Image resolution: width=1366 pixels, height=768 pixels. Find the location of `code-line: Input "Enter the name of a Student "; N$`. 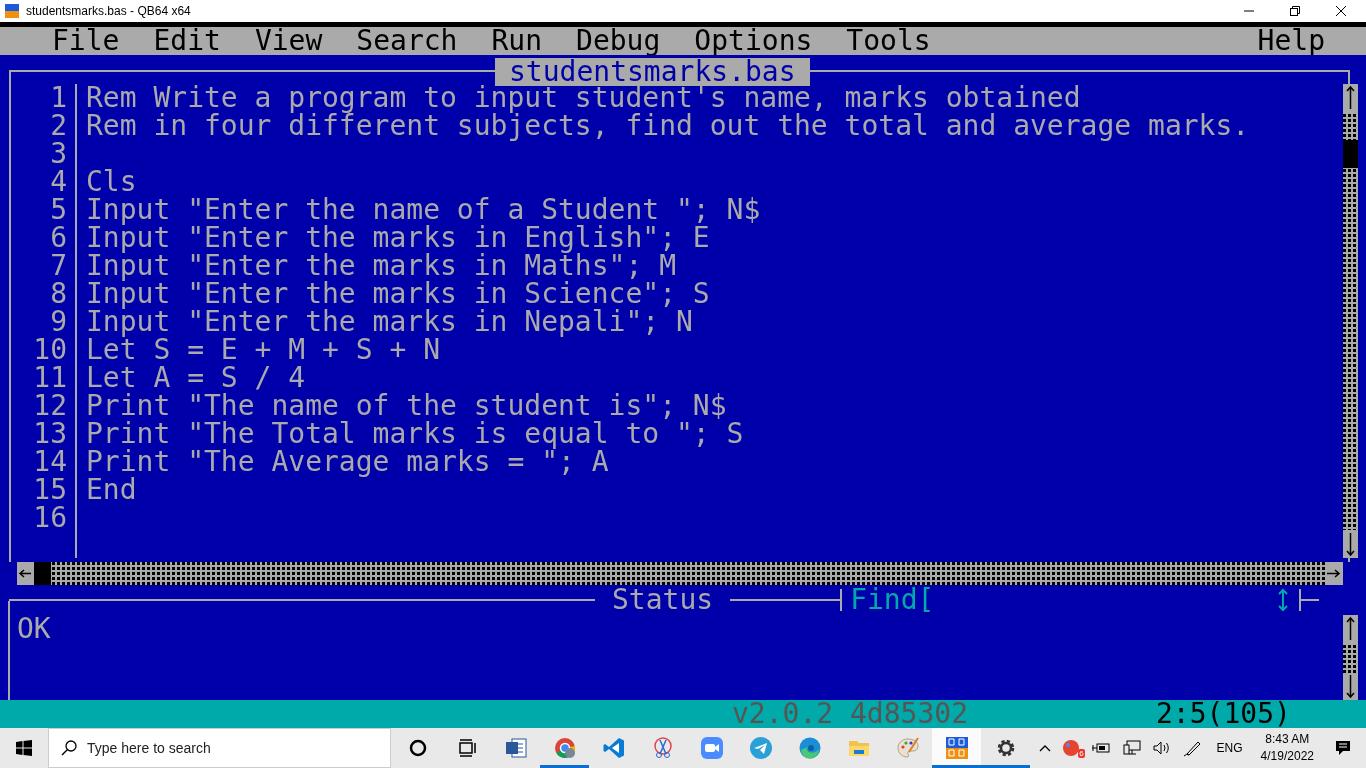

code-line: Input "Enter the name of a Student "; N$ is located at coordinates (424, 210).